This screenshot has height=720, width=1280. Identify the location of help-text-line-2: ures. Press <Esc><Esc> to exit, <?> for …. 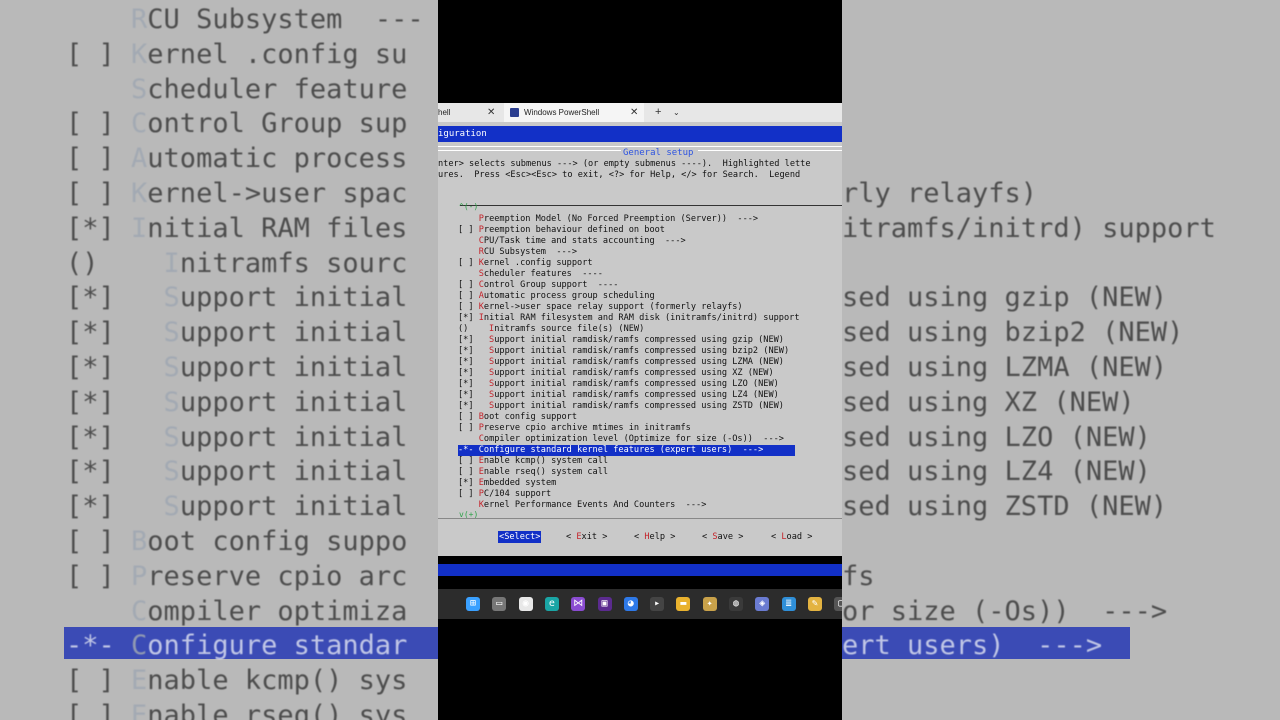
(619, 175).